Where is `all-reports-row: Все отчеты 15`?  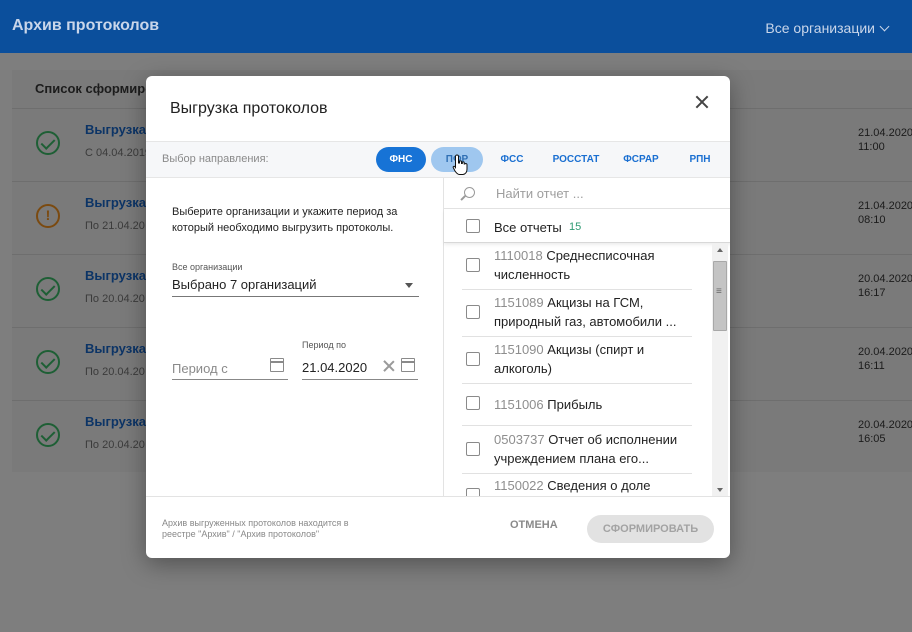
all-reports-row: Все отчеты 15 is located at coordinates (587, 226).